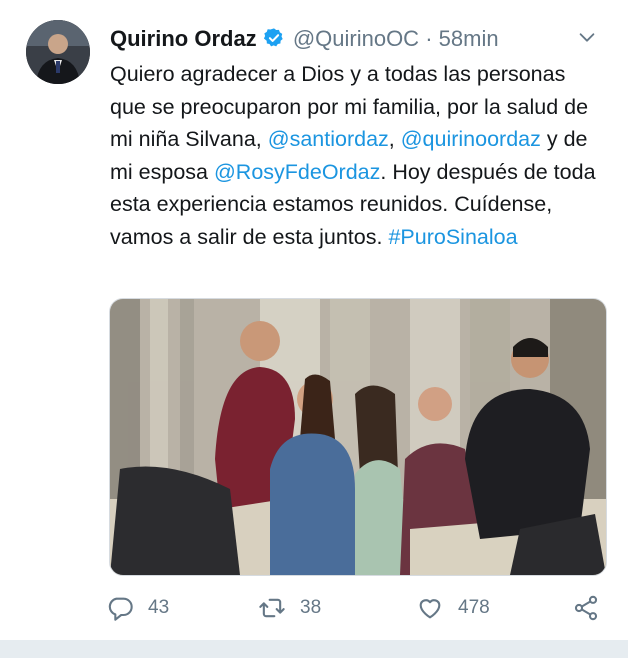  I want to click on like-icon, so click(430, 609).